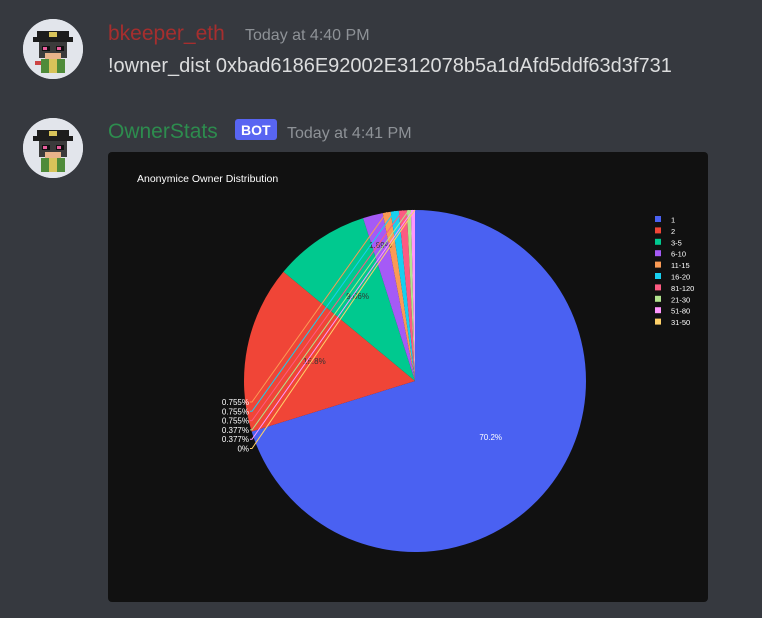  Describe the element at coordinates (678, 254) in the screenshot. I see `legend-label-6-10: 6-10` at that location.